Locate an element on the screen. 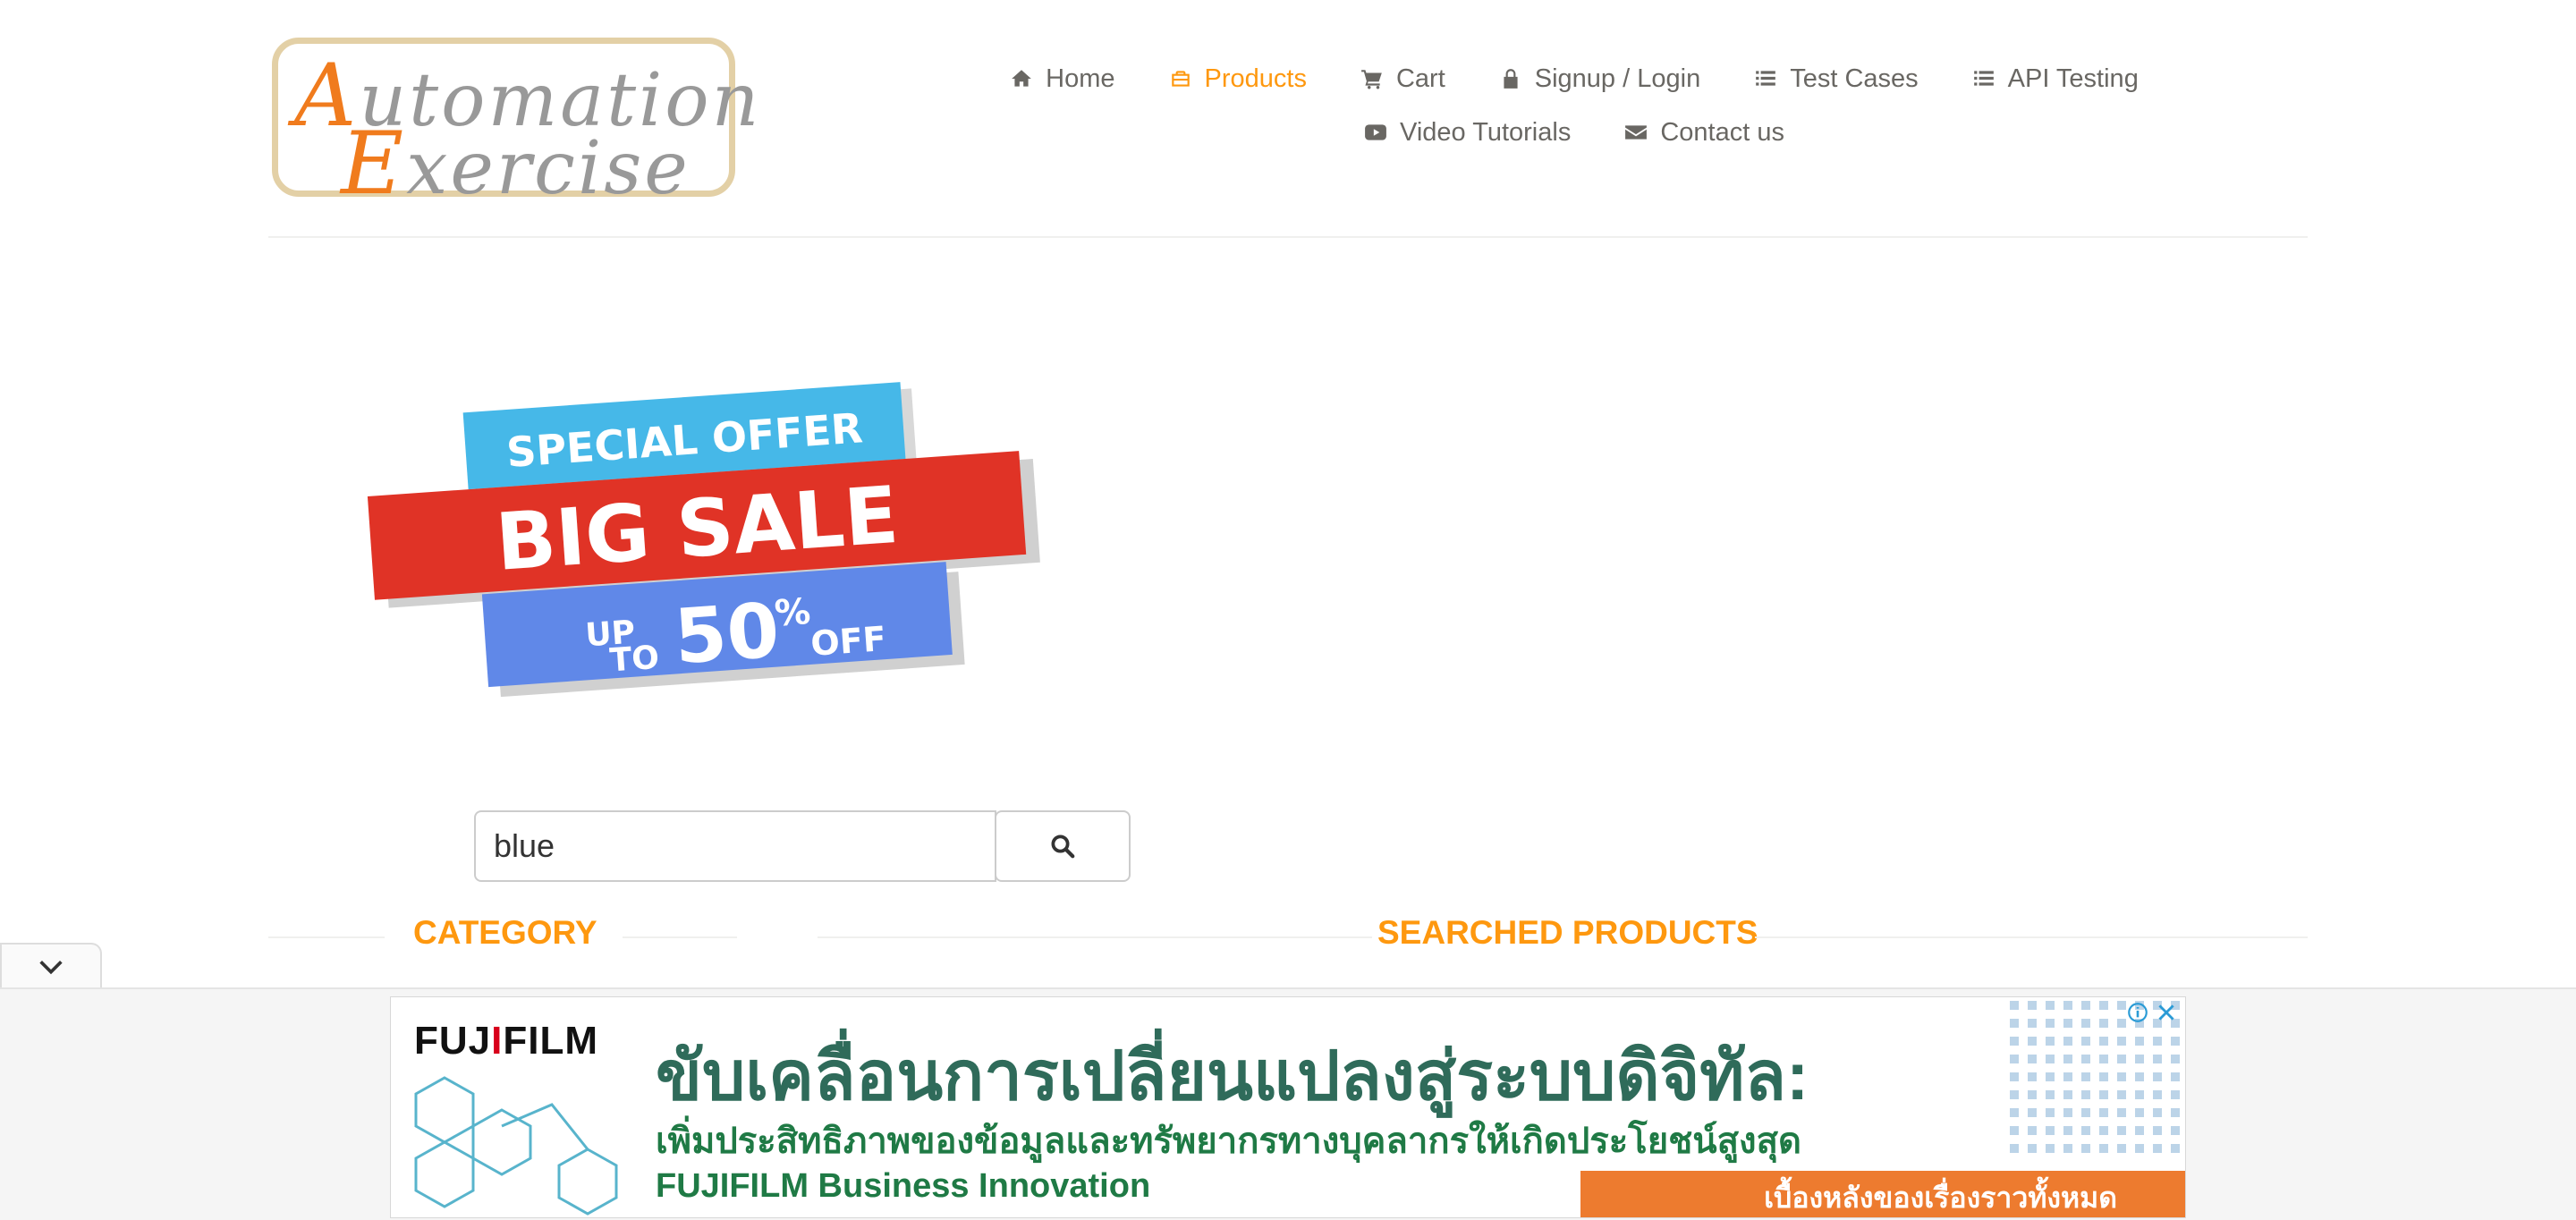  category-line-left is located at coordinates (326, 937).